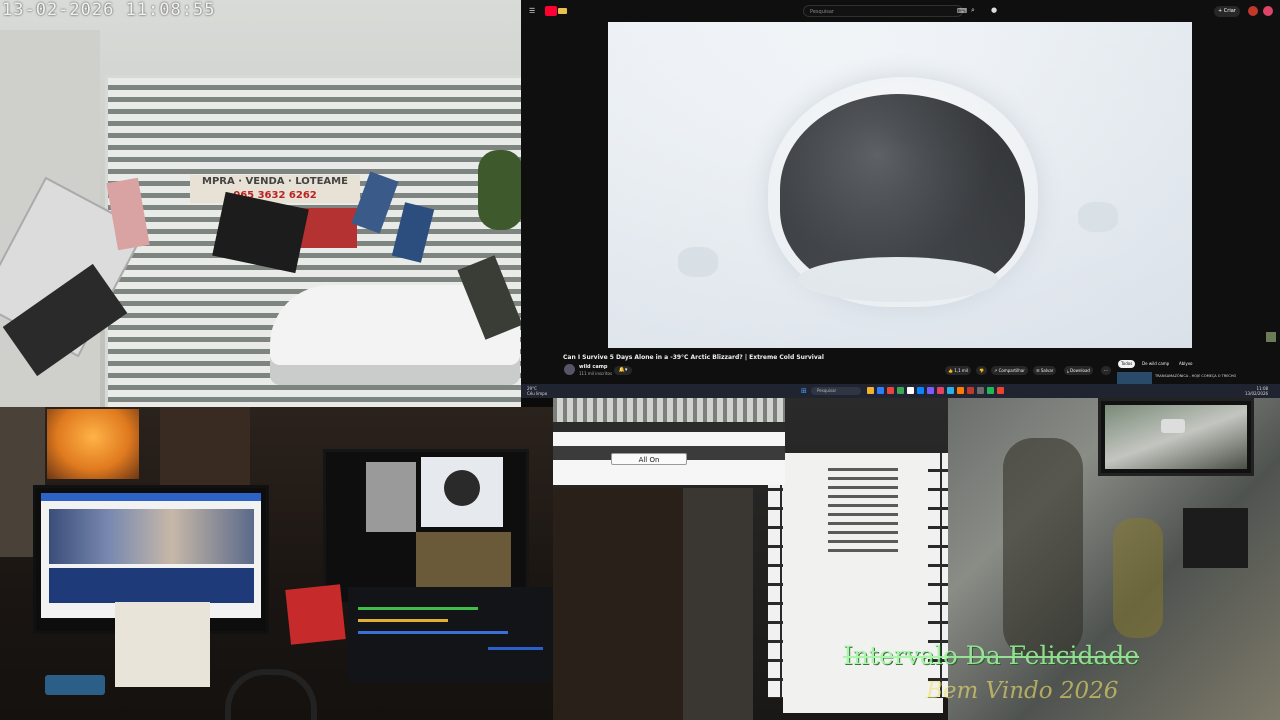 Image resolution: width=1280 pixels, height=720 pixels. What do you see at coordinates (669, 410) in the screenshot?
I see `dialog-preview-strip` at bounding box center [669, 410].